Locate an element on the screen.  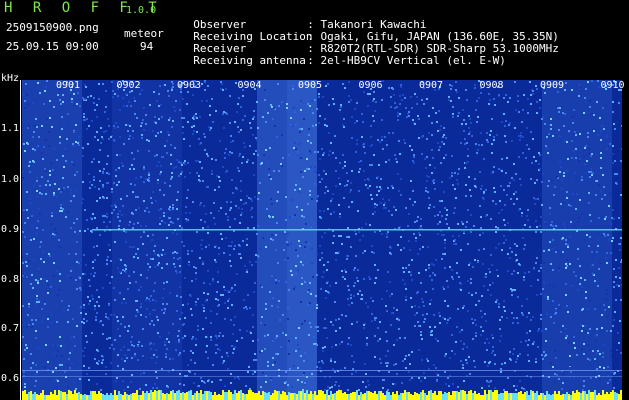
x-tick-label: 0902 is located at coordinates (128, 85).